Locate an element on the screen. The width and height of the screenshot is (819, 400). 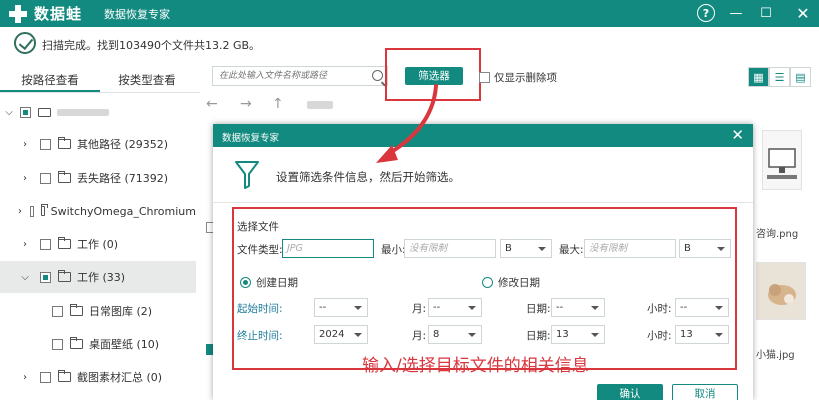
tree-item-label: 其他路径 (29352) is located at coordinates (123, 144).